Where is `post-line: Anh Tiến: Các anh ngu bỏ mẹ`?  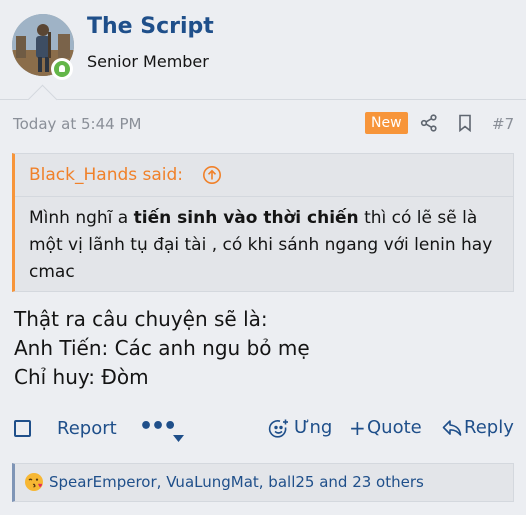 post-line: Anh Tiến: Các anh ngu bỏ mẹ is located at coordinates (162, 348).